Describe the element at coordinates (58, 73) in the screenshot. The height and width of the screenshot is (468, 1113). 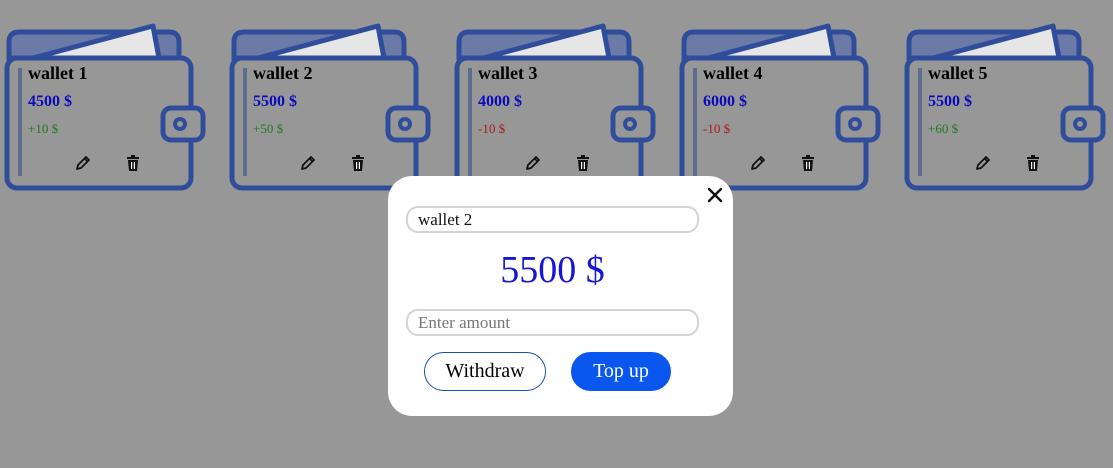
I see `wallet-name: wallet 1` at that location.